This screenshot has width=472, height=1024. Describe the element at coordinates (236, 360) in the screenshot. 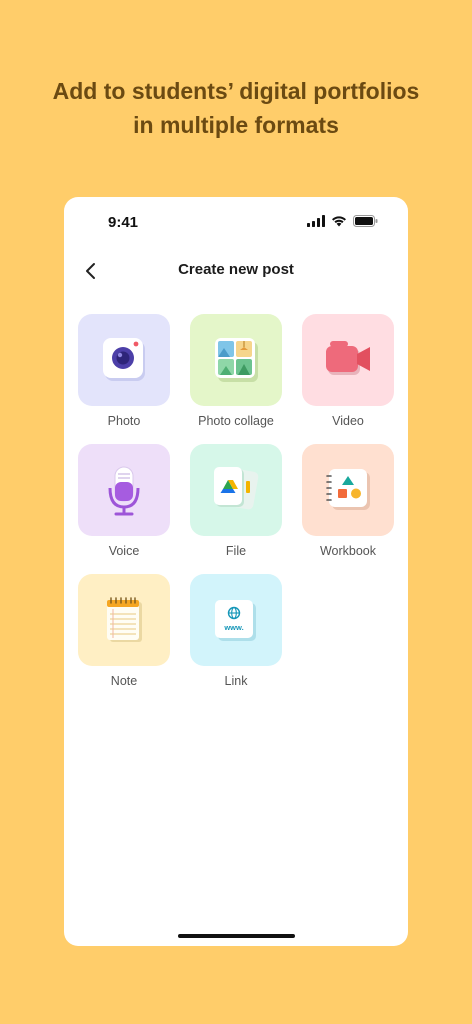

I see `photo-collage-icon` at that location.